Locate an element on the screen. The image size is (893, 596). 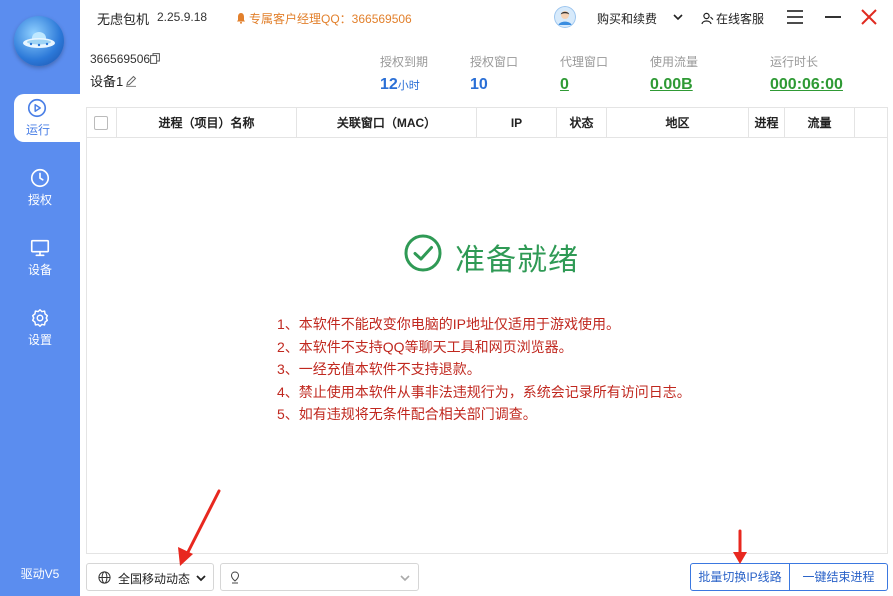
close-icon is located at coordinates (869, 17).